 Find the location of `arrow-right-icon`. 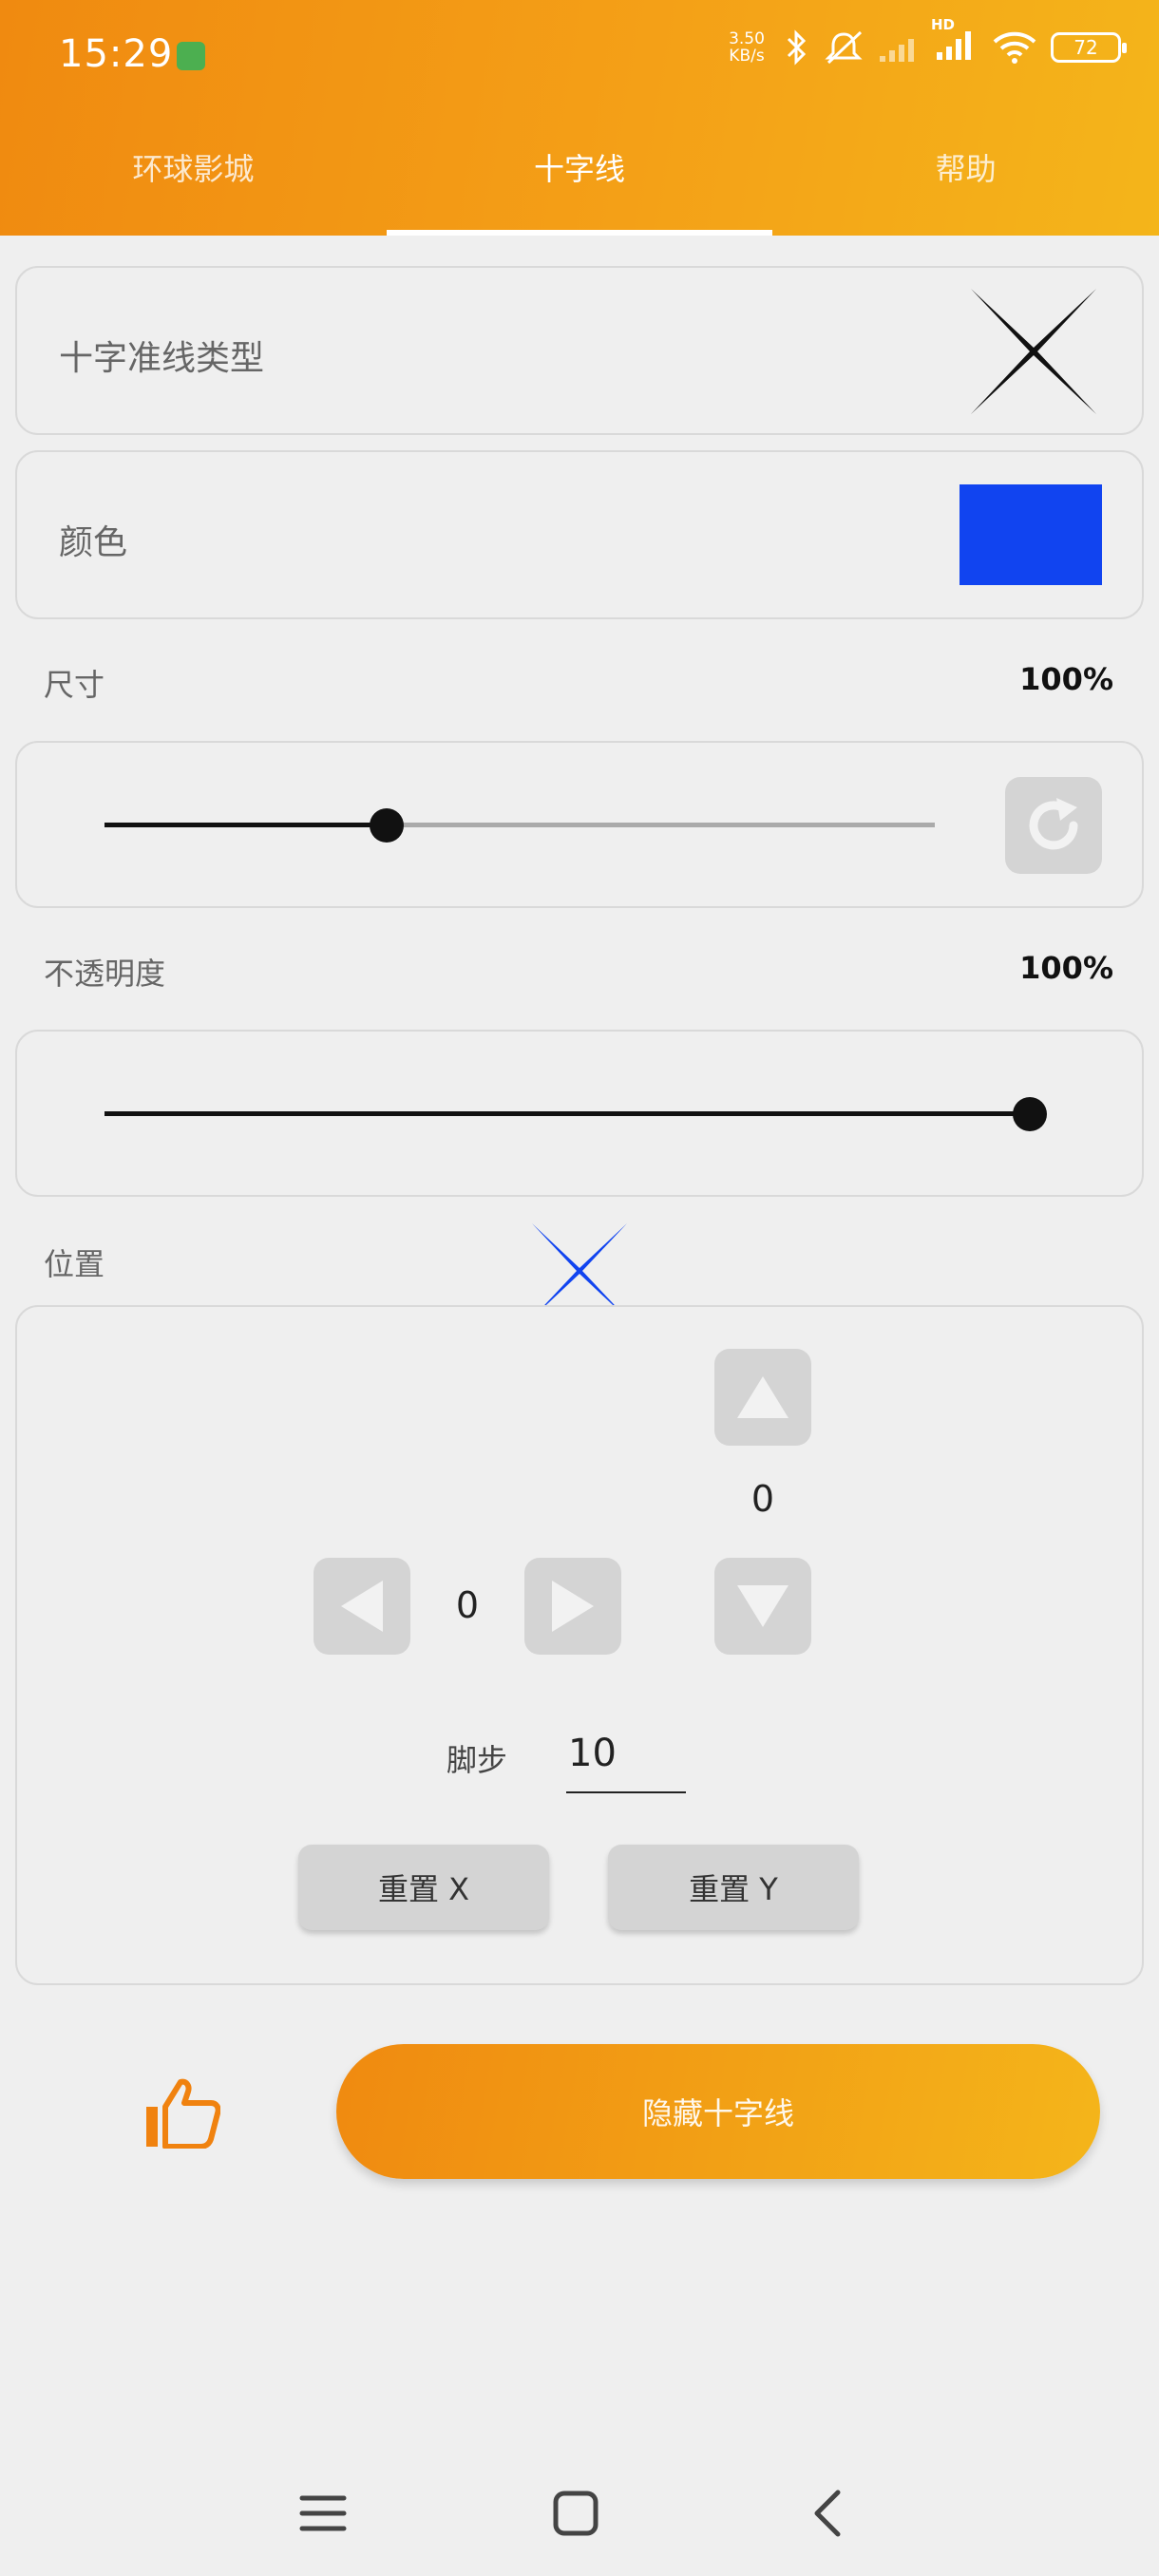

arrow-right-icon is located at coordinates (573, 1606).